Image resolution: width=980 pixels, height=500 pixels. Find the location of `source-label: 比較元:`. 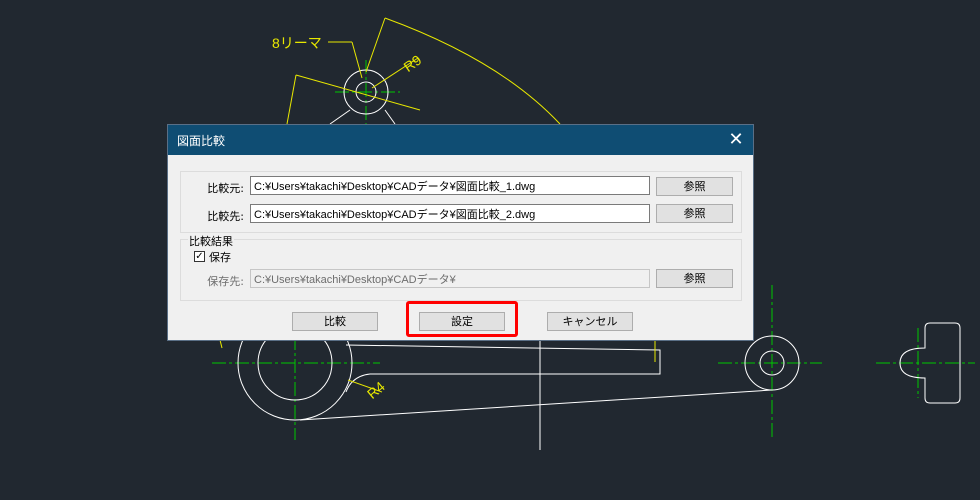

source-label: 比較元: is located at coordinates (225, 188).